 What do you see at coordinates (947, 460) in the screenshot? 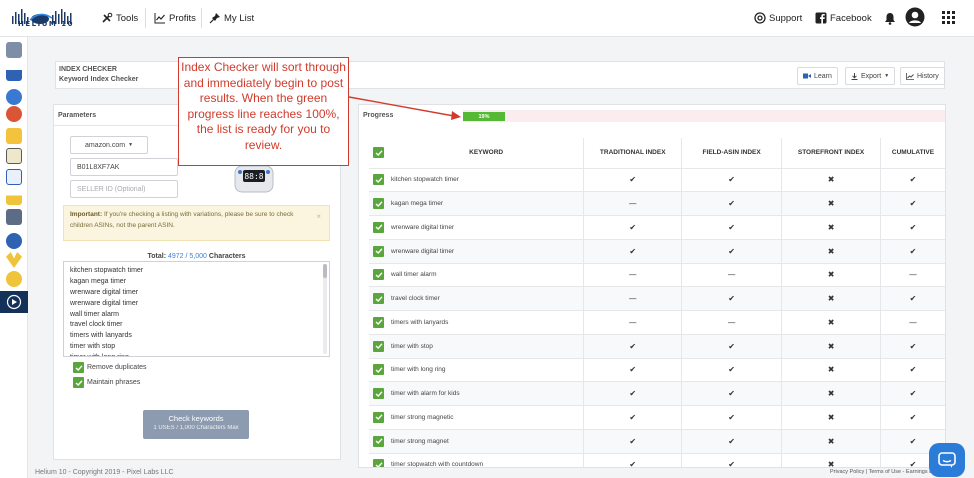
I see `chat-button` at bounding box center [947, 460].